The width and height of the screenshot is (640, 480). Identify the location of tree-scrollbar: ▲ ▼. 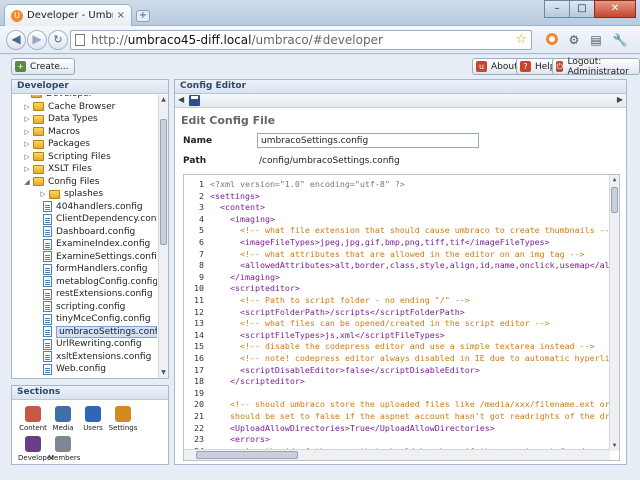
(163, 236).